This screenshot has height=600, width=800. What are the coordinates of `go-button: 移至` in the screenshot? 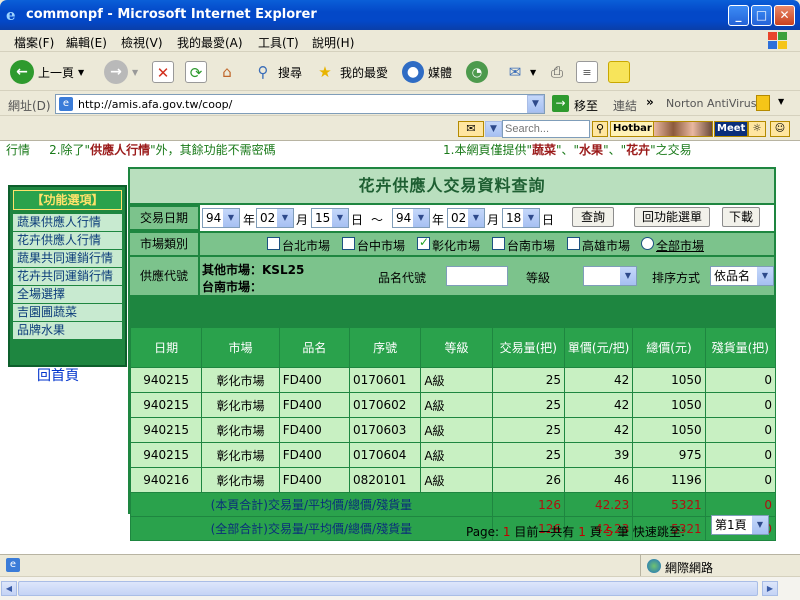 It's located at (586, 105).